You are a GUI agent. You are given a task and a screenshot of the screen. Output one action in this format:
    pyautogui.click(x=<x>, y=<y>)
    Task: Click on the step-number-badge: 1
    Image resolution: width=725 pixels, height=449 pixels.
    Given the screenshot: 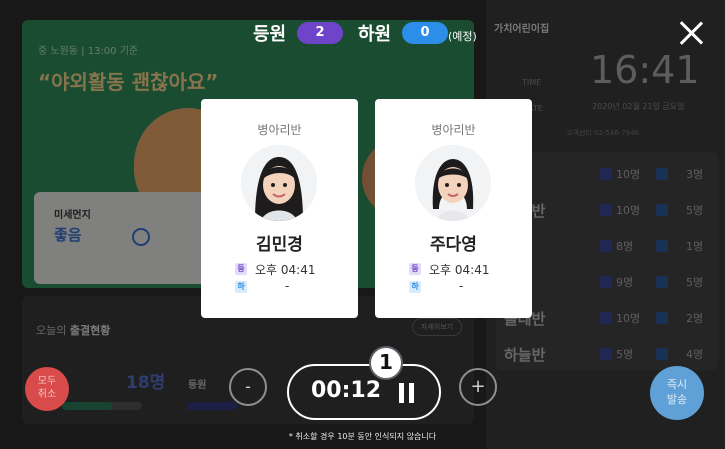 What is the action you would take?
    pyautogui.click(x=386, y=363)
    